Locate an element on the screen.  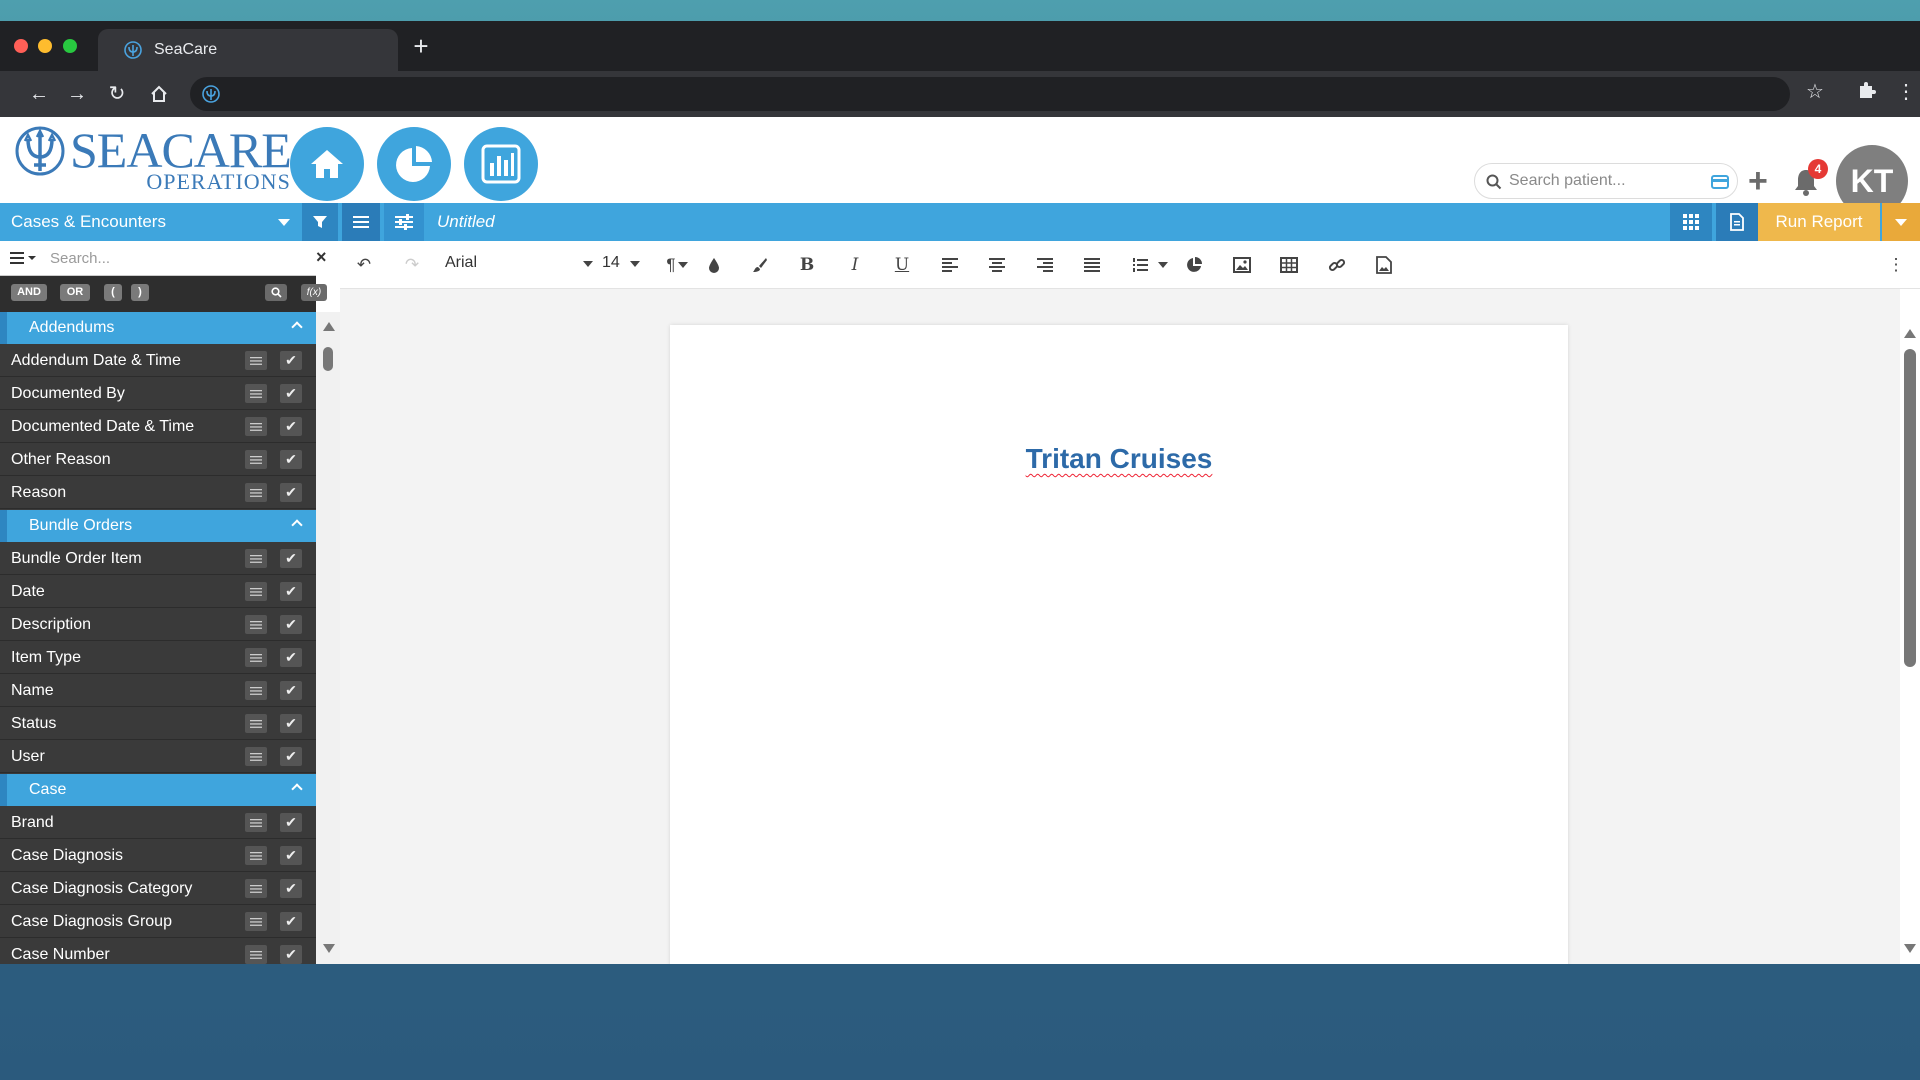
align-justify-icon is located at coordinates (1092, 265).